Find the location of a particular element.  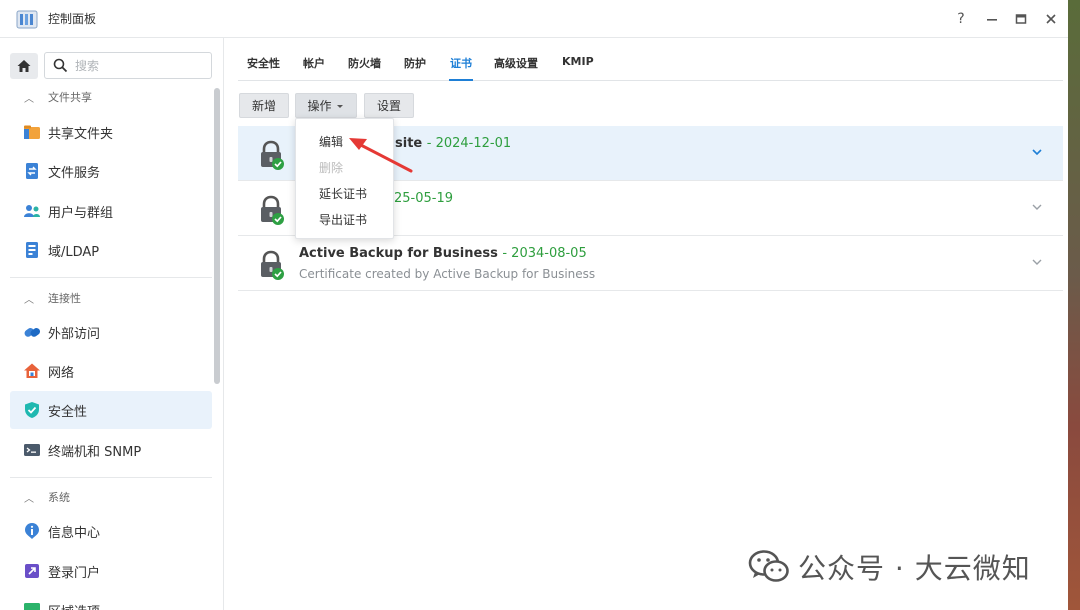

help-icon: ? is located at coordinates (961, 19).